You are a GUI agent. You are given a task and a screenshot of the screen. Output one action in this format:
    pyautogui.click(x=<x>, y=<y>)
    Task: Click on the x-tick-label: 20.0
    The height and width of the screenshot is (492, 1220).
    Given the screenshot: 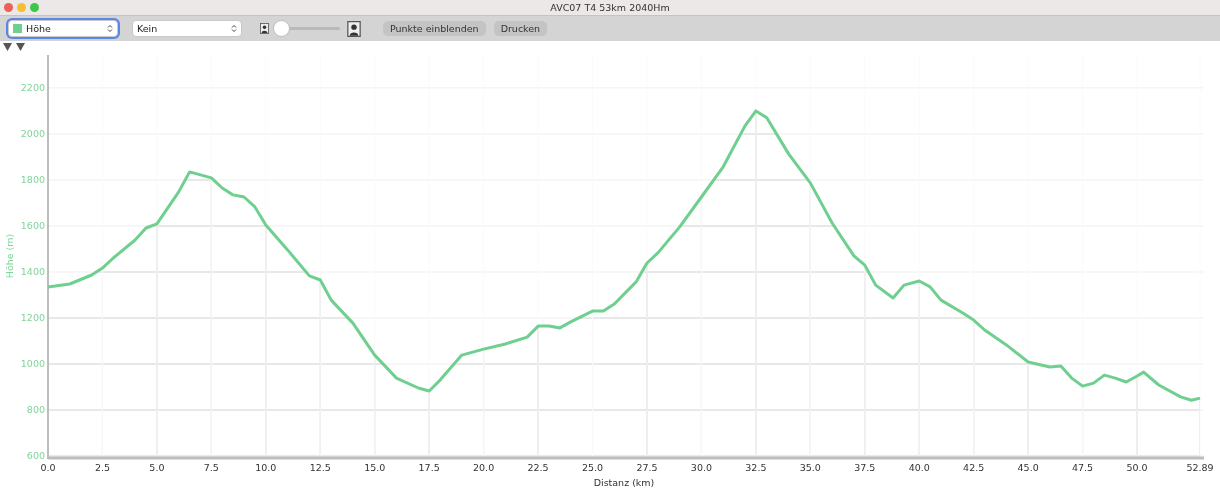 What is the action you would take?
    pyautogui.click(x=484, y=467)
    